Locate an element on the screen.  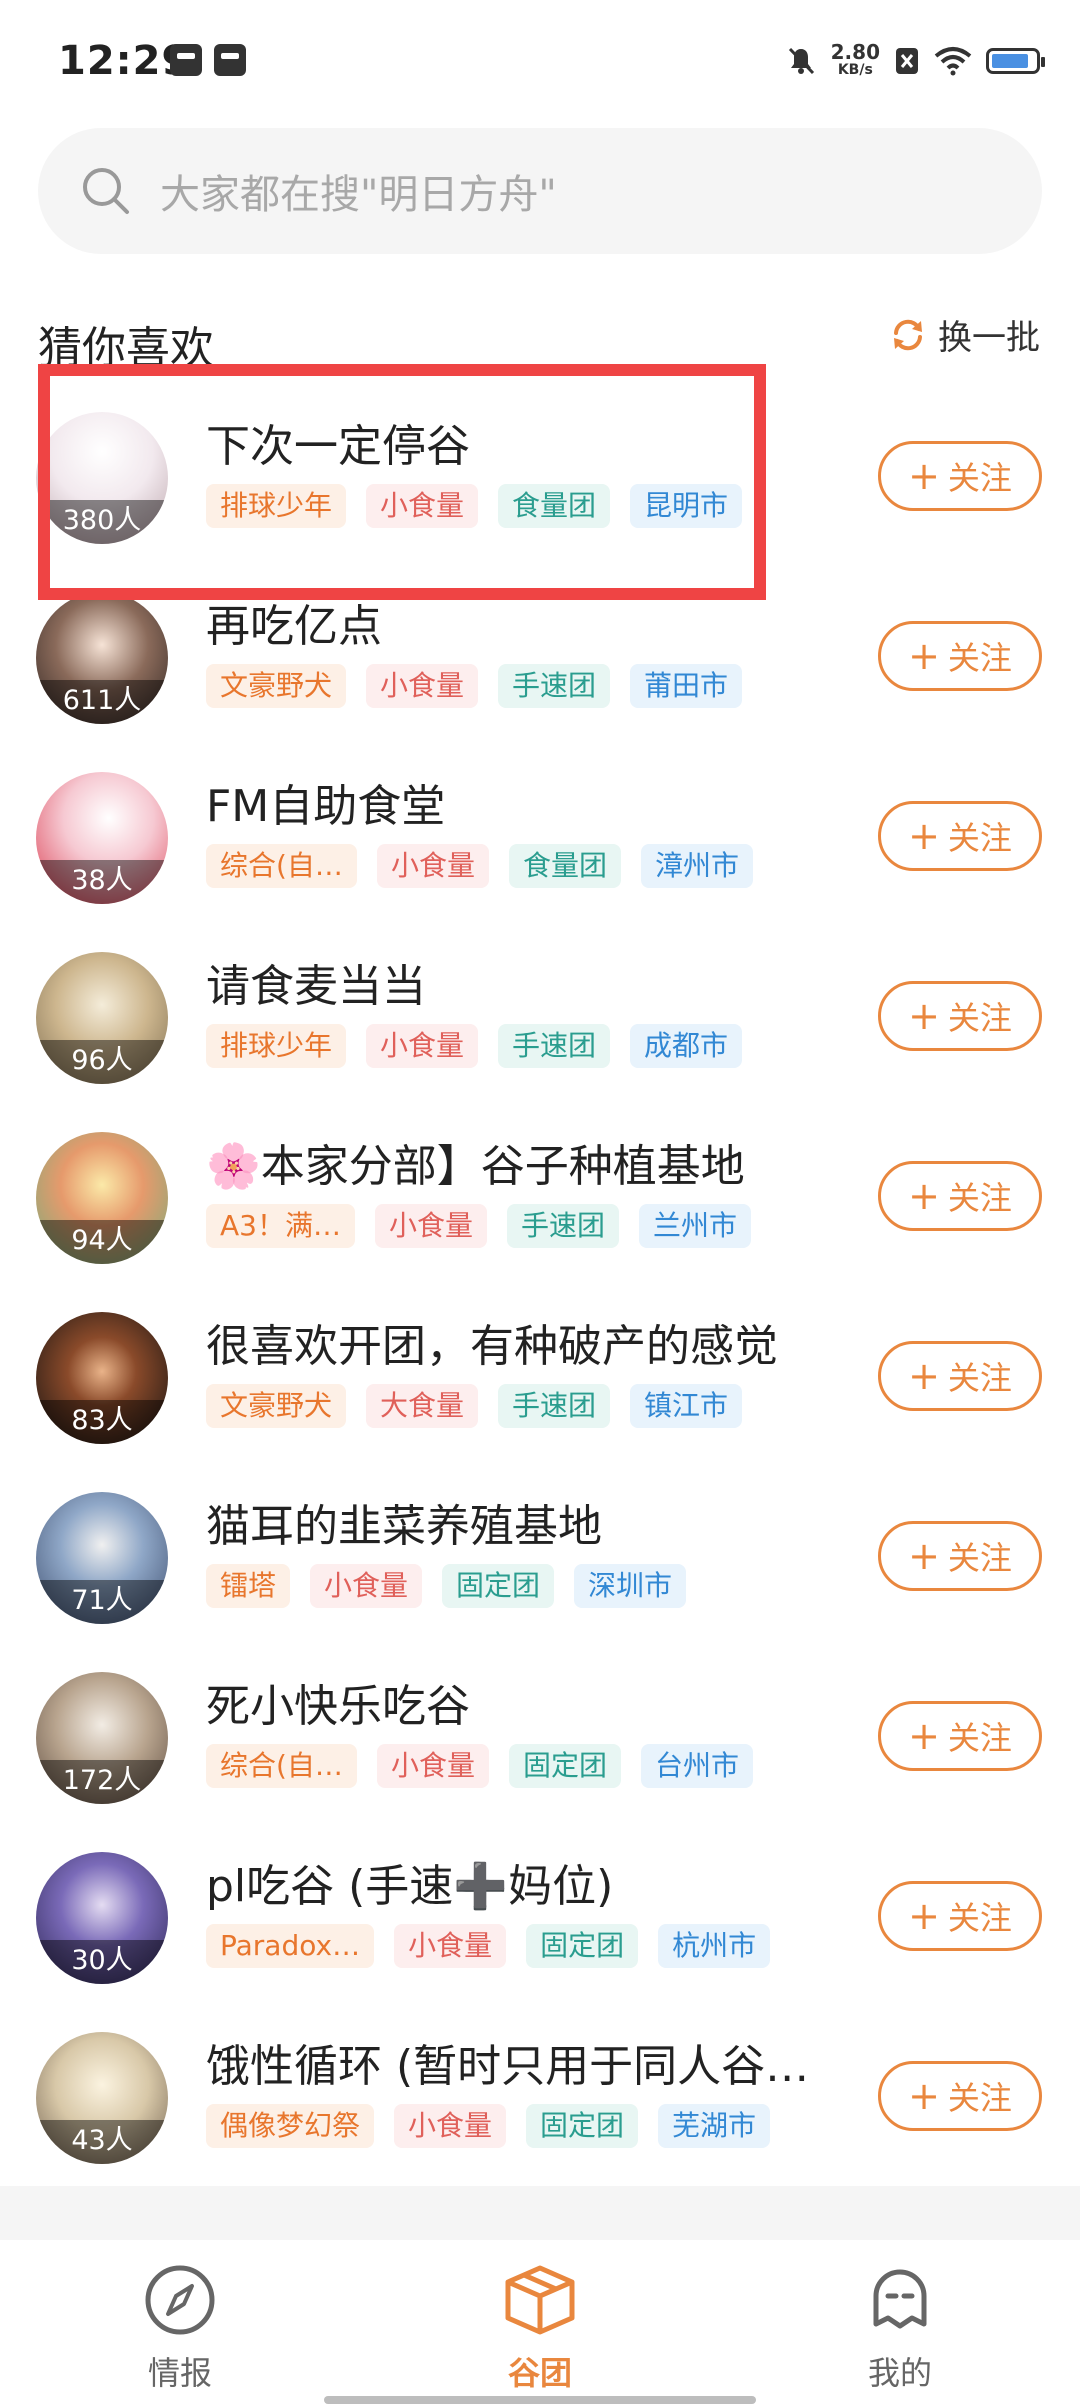
refresh-label: 换一批 is located at coordinates (989, 338).